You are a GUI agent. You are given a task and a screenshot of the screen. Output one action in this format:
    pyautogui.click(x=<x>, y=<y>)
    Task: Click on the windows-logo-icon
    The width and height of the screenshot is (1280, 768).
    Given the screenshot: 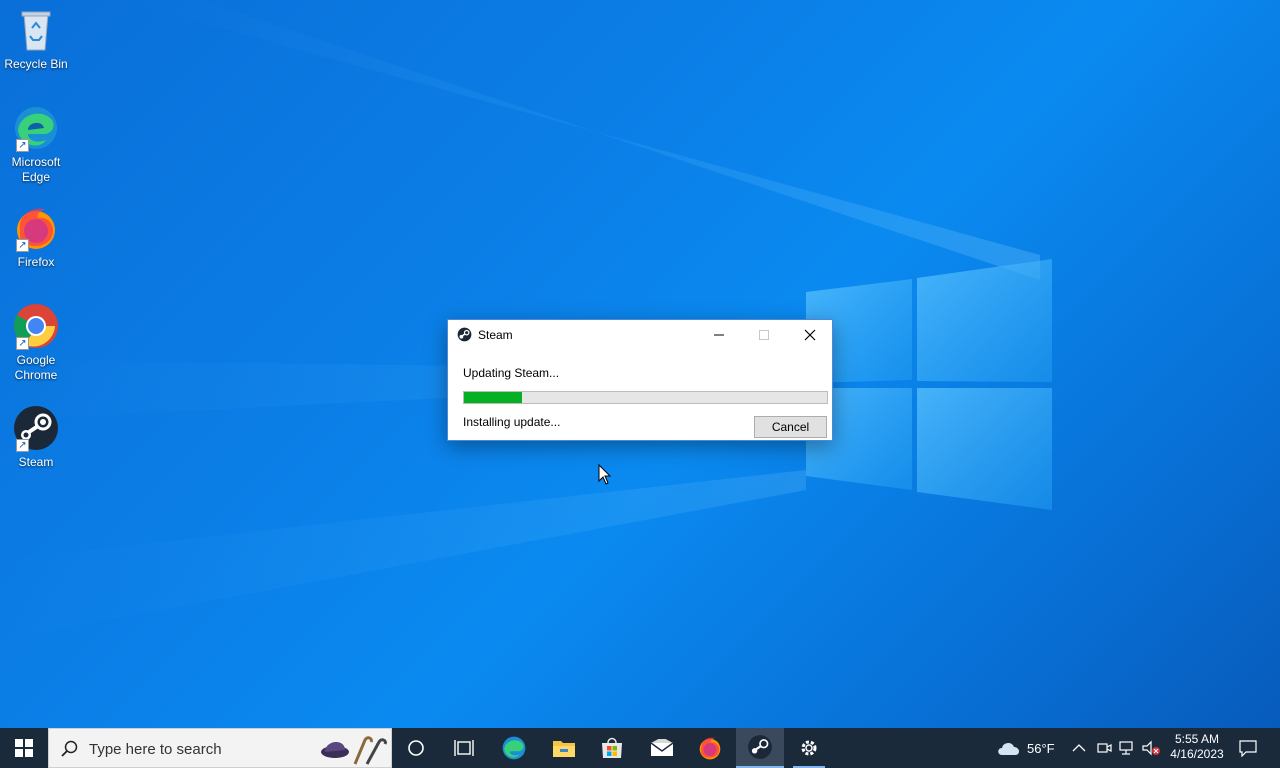 What is the action you would take?
    pyautogui.click(x=24, y=748)
    